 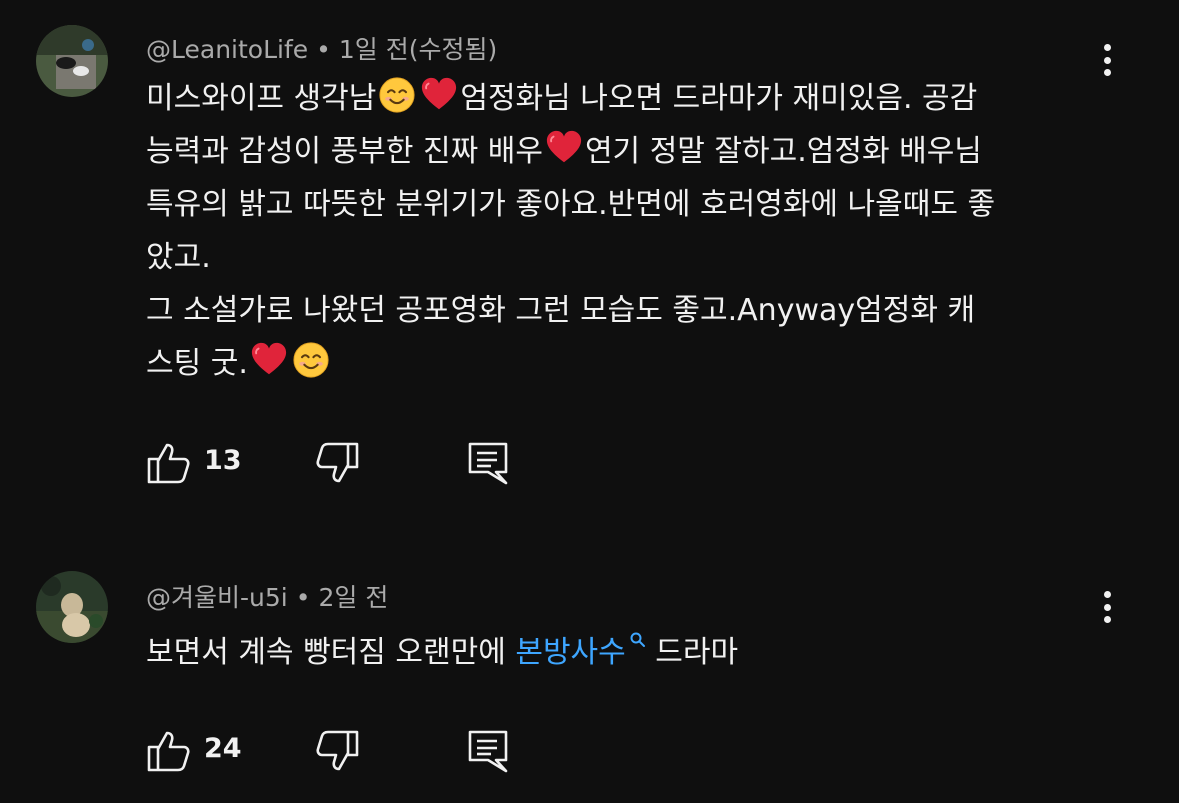 I want to click on comment-actions: 13, so click(x=346, y=463).